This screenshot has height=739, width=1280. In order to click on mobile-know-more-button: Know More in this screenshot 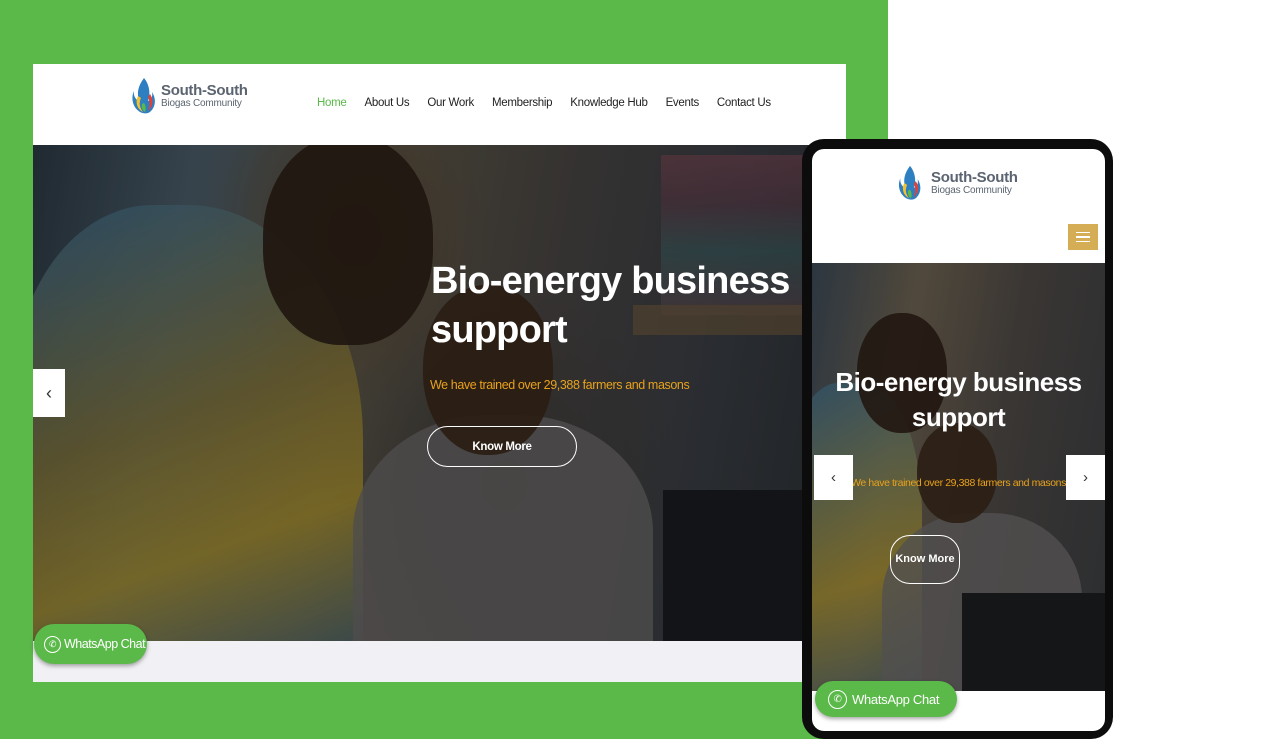, I will do `click(925, 559)`.